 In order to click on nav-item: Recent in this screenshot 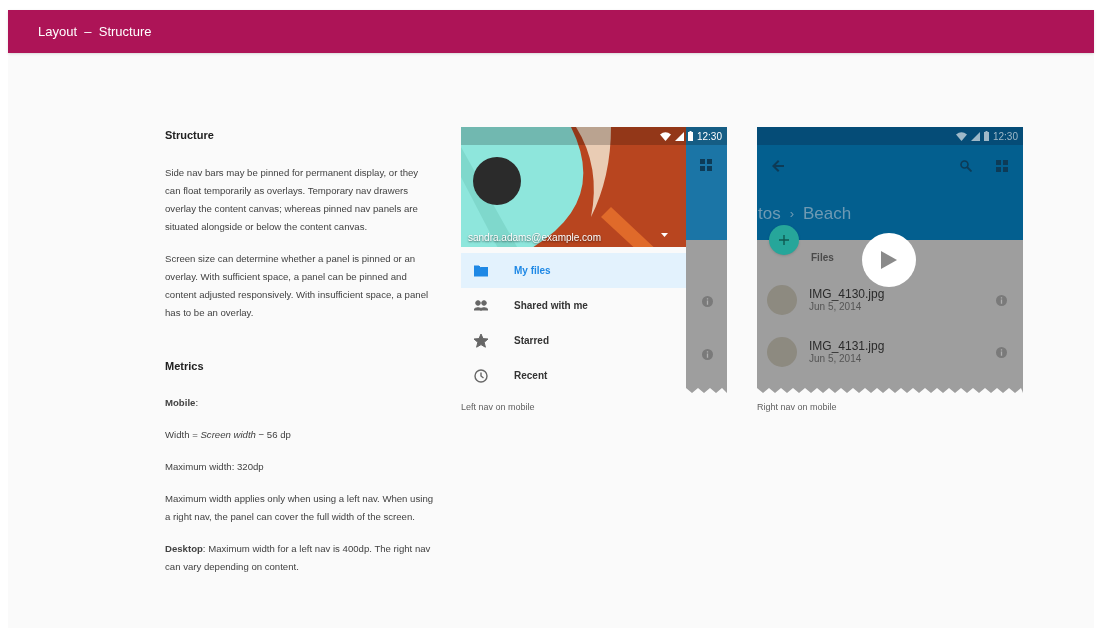, I will do `click(573, 375)`.